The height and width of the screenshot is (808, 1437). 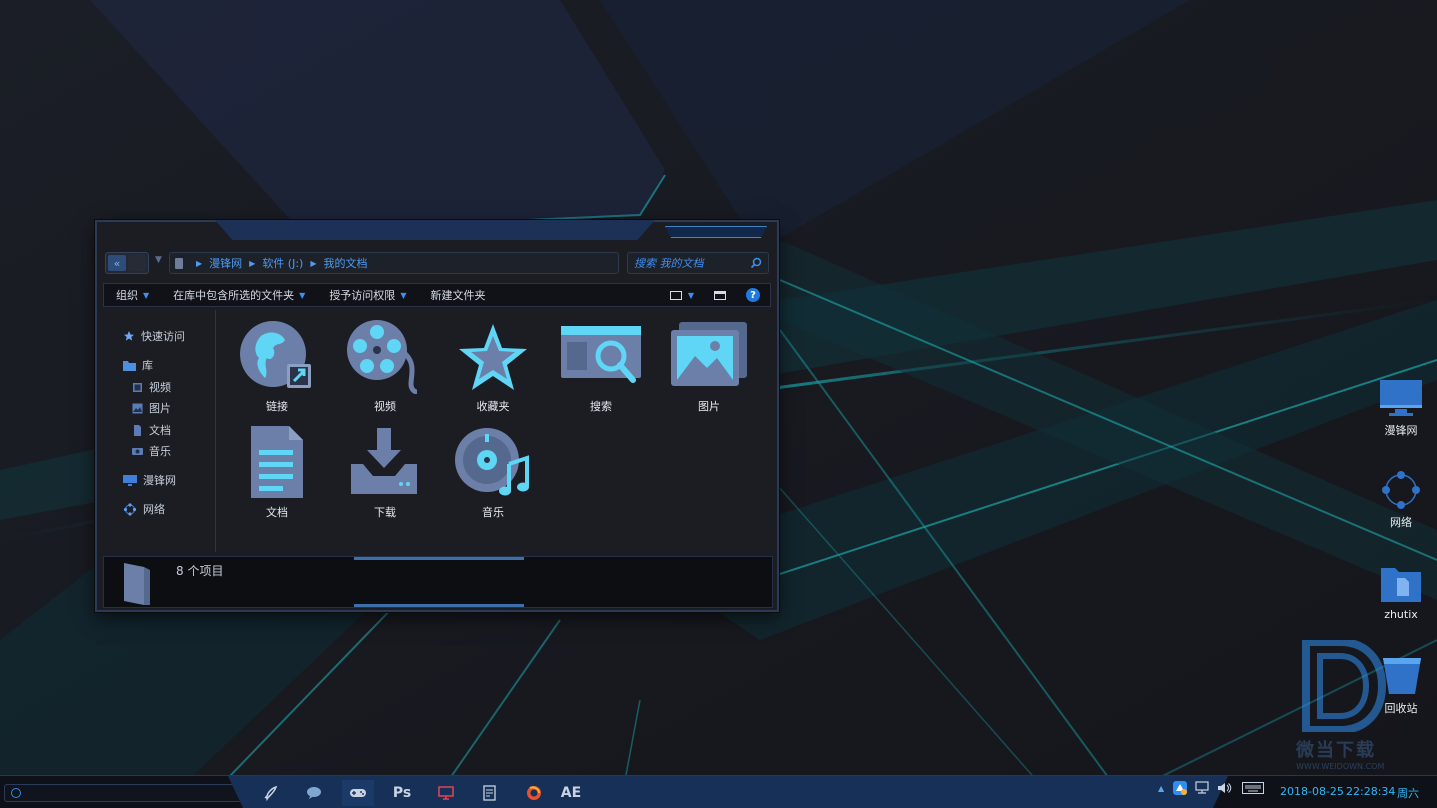 What do you see at coordinates (362, 295) in the screenshot?
I see `share-with-label: 授予访问权限` at bounding box center [362, 295].